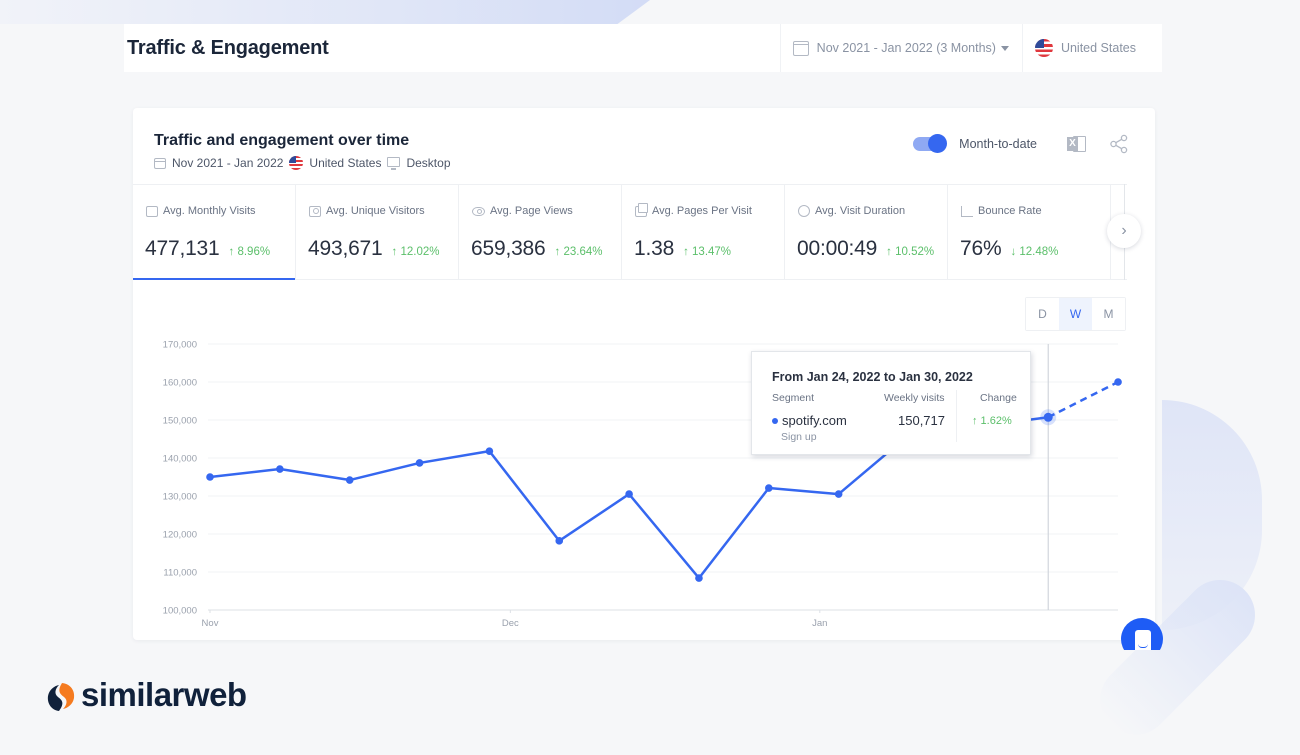 This screenshot has width=1300, height=755. I want to click on page-title: Traffic & Engagement, so click(228, 47).